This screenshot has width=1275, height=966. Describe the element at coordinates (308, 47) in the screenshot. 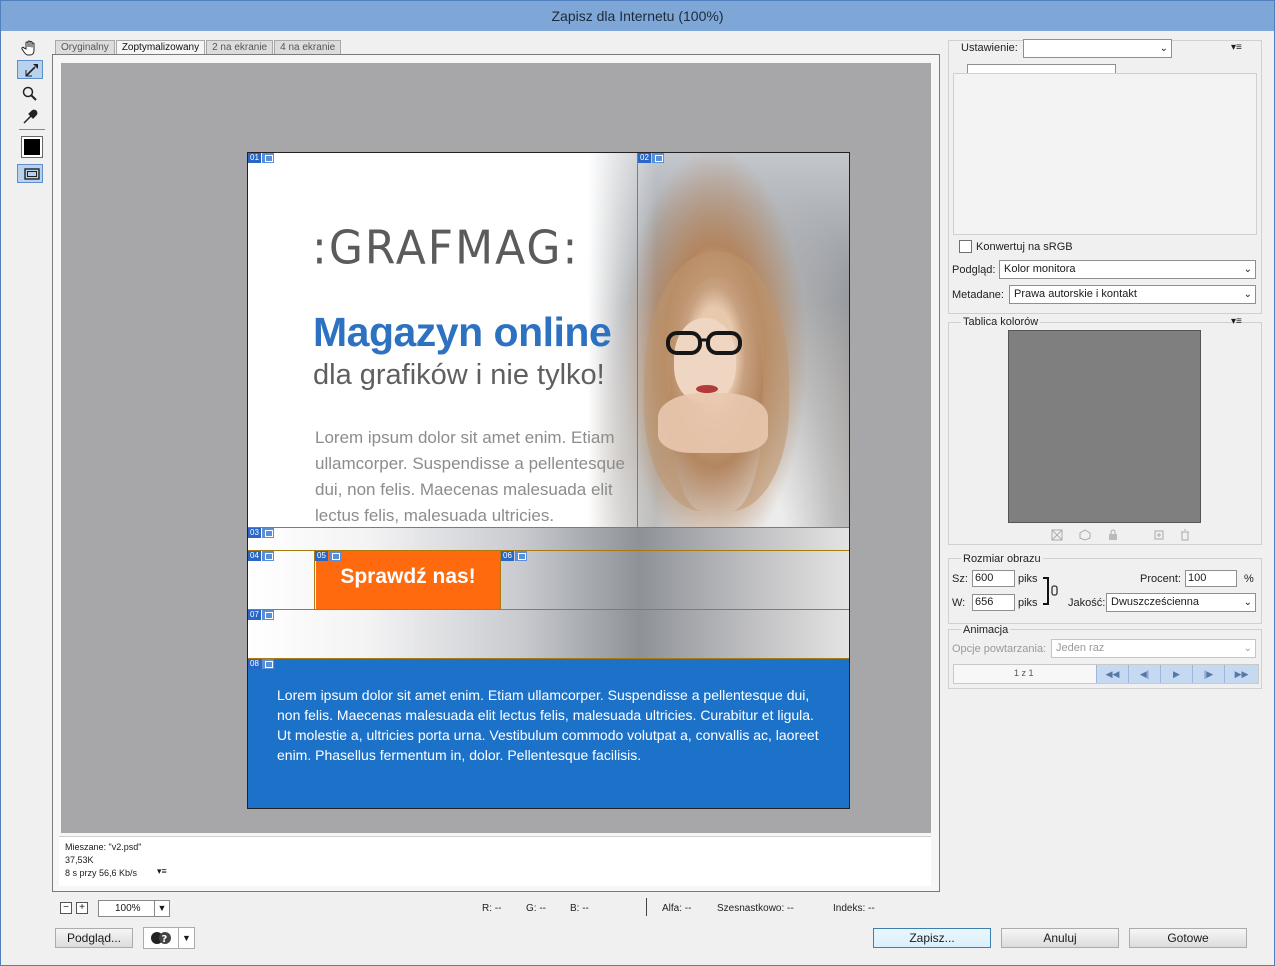

I see `tab-4-up: 4 na ekranie` at that location.